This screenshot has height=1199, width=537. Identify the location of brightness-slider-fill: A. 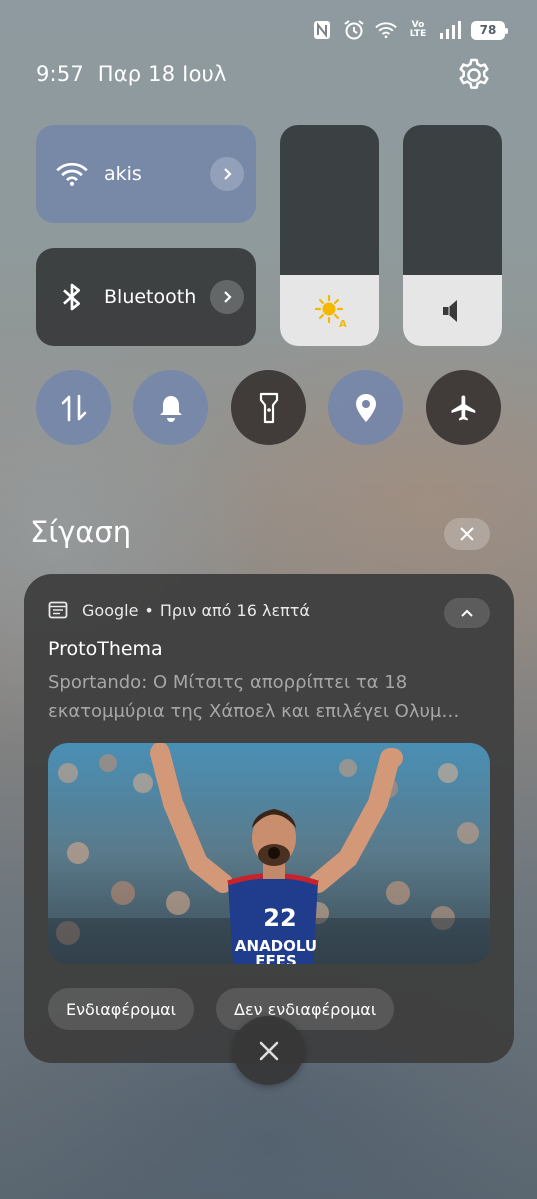
(329, 310).